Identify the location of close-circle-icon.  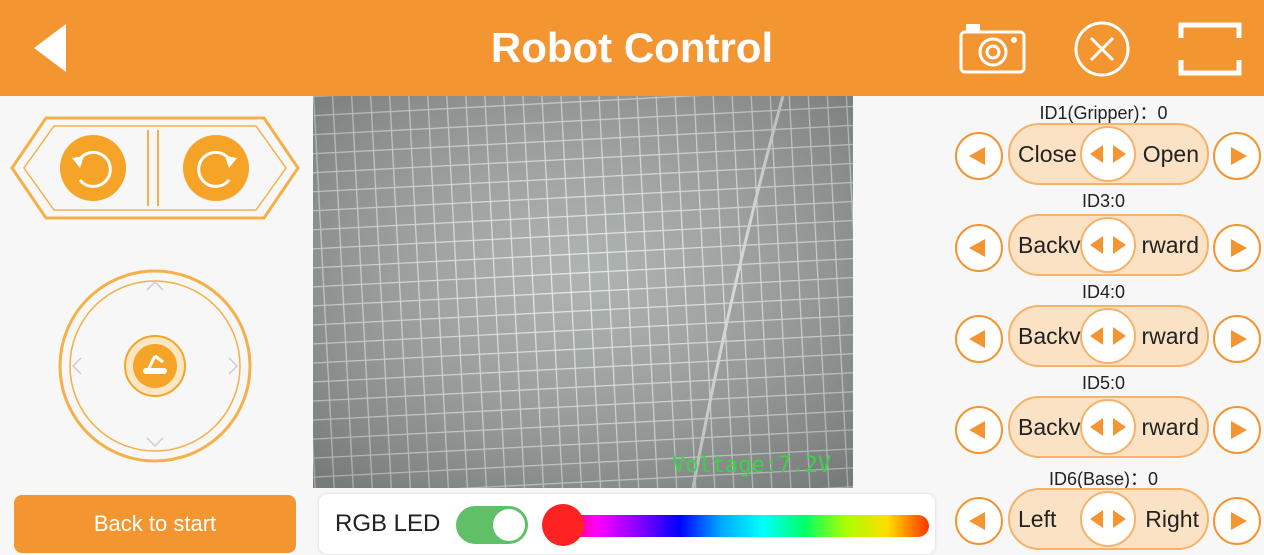
(1102, 49).